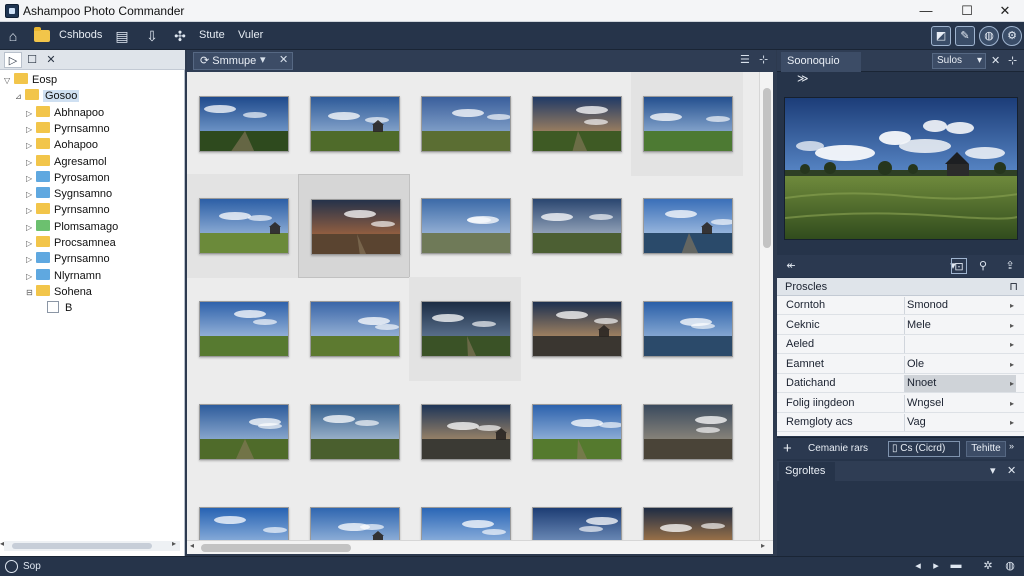  What do you see at coordinates (821, 68) in the screenshot?
I see `tab-preview: Soonoquio ≫` at bounding box center [821, 68].